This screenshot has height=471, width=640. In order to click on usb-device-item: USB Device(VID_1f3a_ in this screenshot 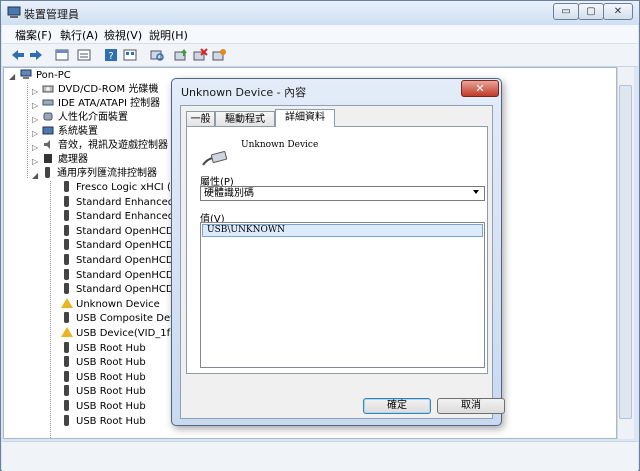, I will do `click(124, 334)`.